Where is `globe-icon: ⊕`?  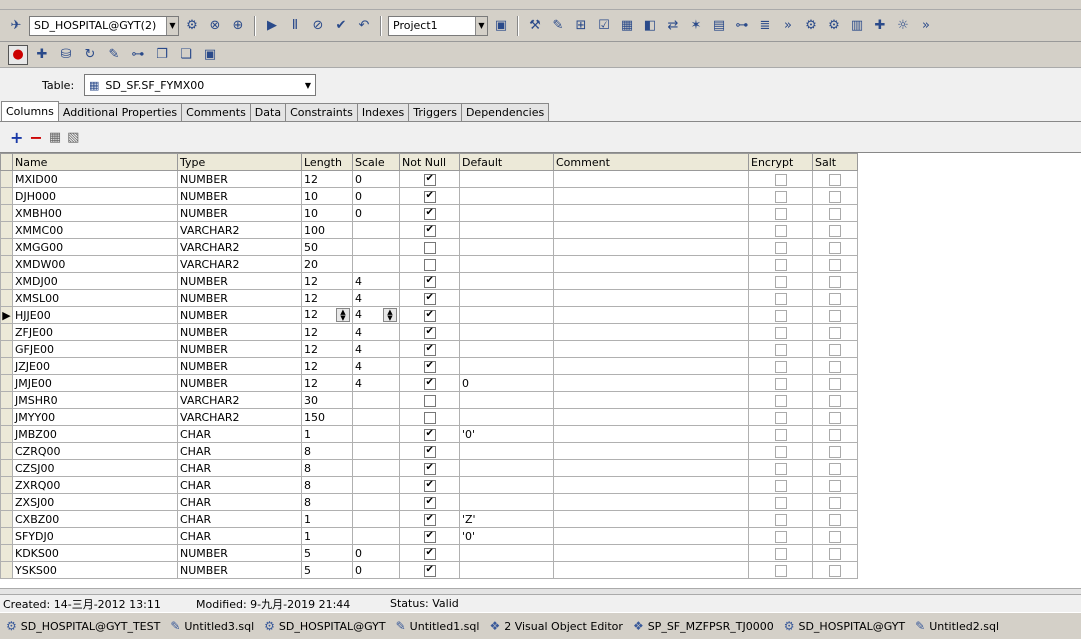
globe-icon: ⊕ is located at coordinates (238, 26).